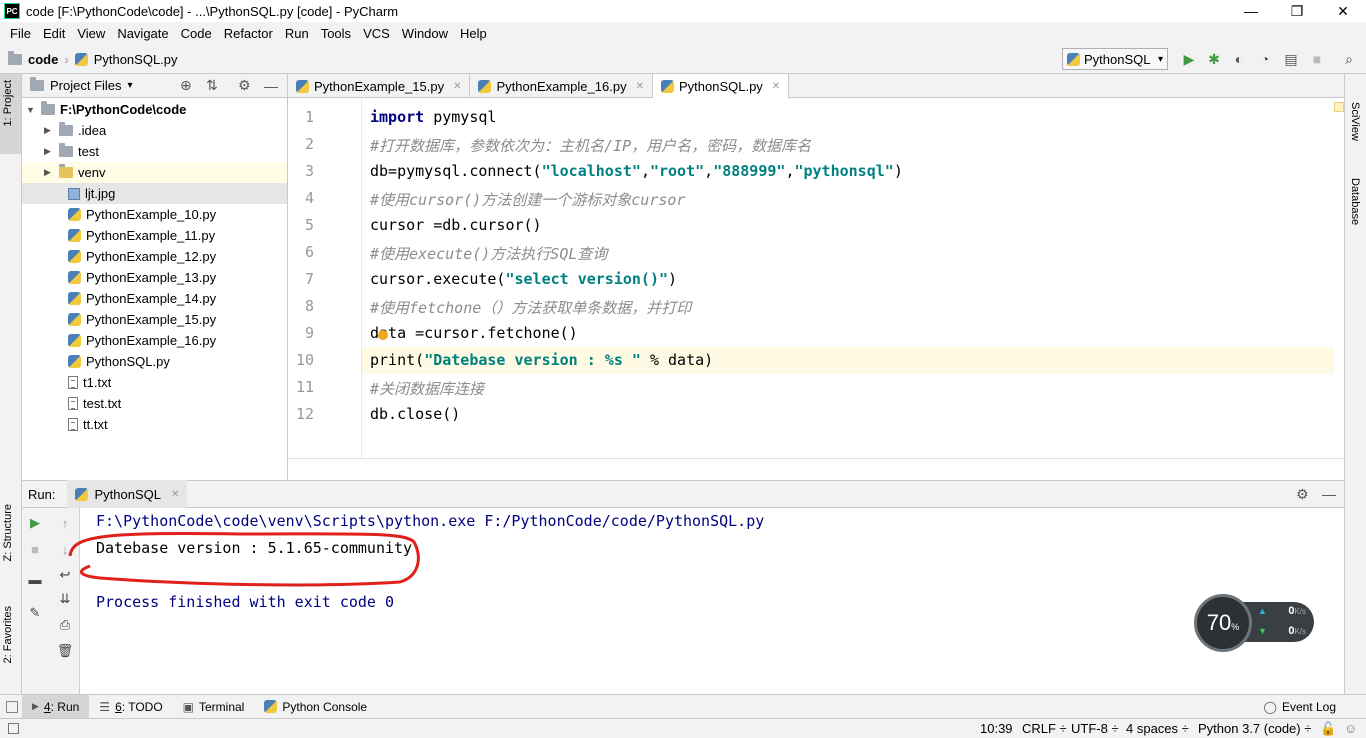  I want to click on tree-root: ▼ F:\PythonCode\code, so click(106, 109).